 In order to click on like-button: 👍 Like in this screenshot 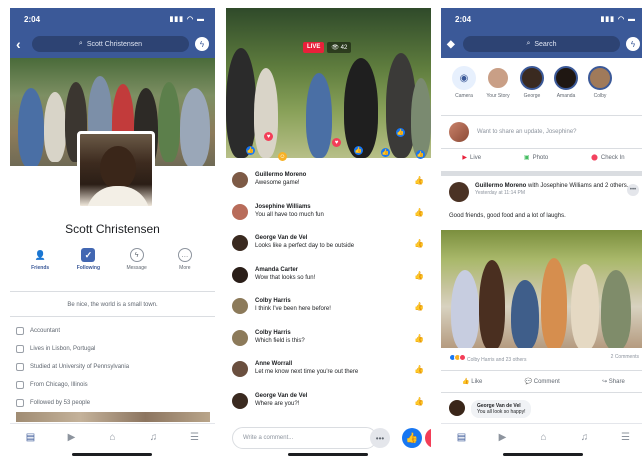, I will do `click(472, 381)`.